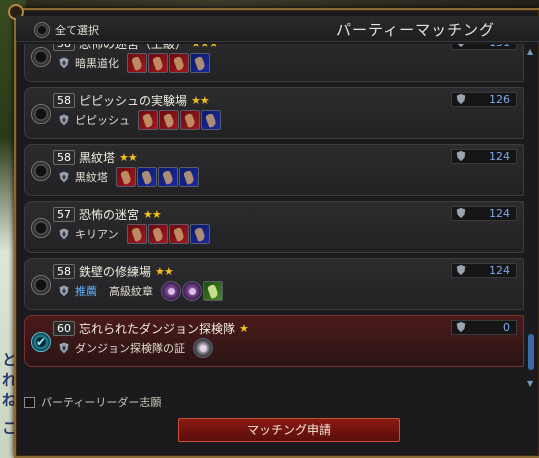  I want to click on member-count-value: 0, so click(506, 327).